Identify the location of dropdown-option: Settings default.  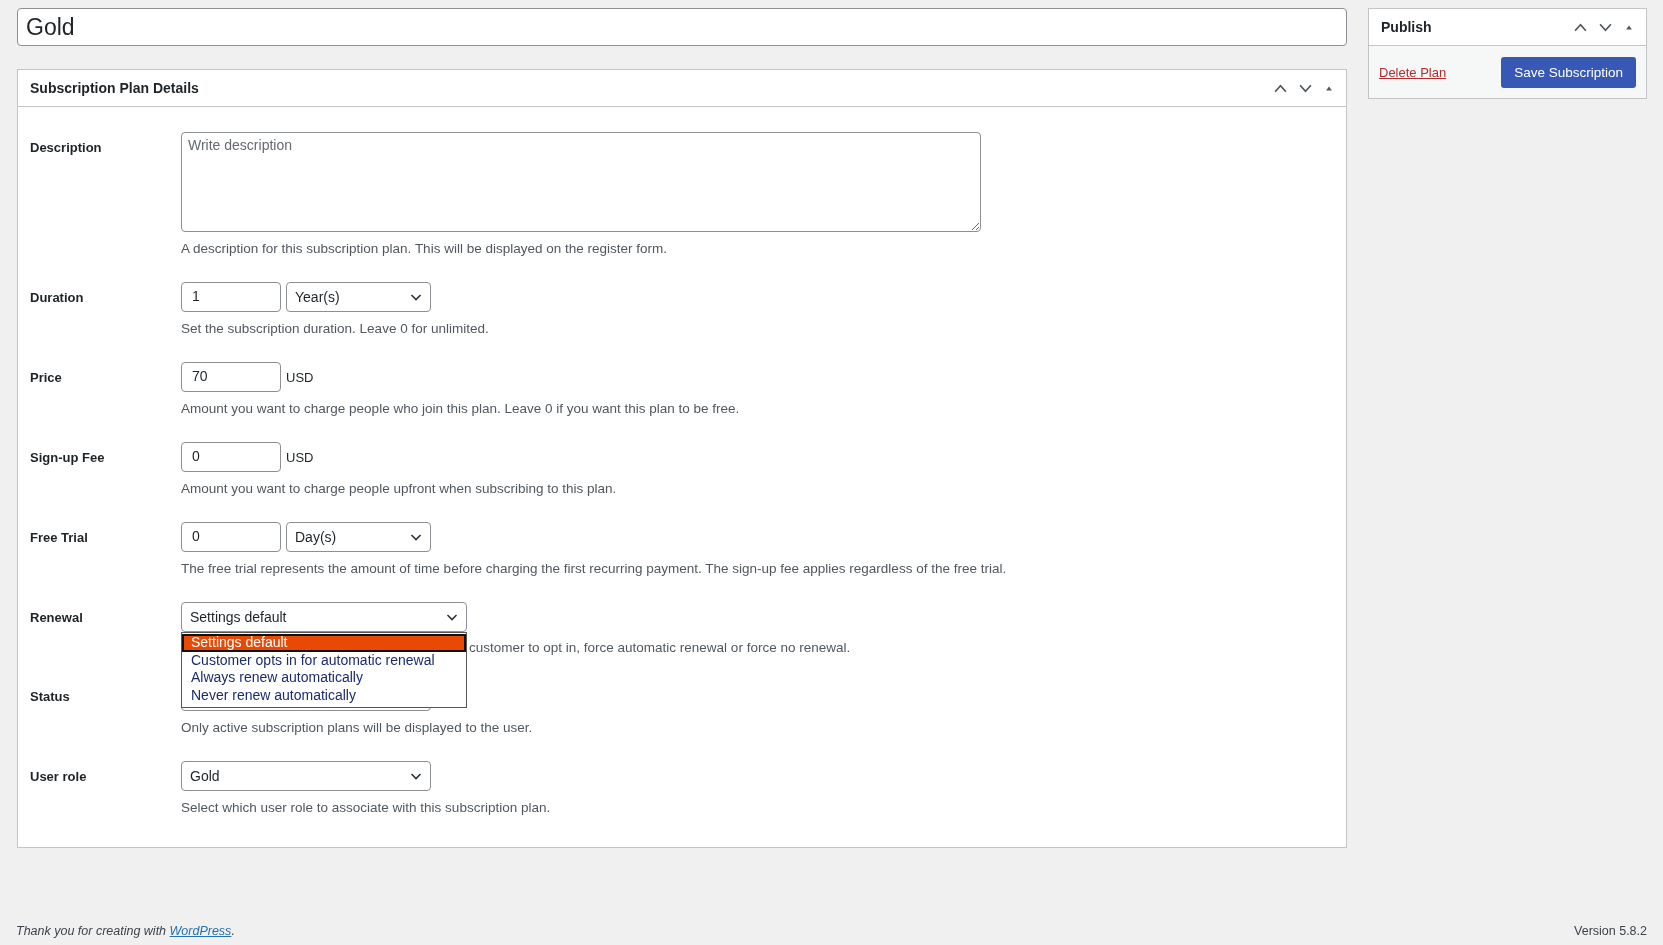
(324, 643).